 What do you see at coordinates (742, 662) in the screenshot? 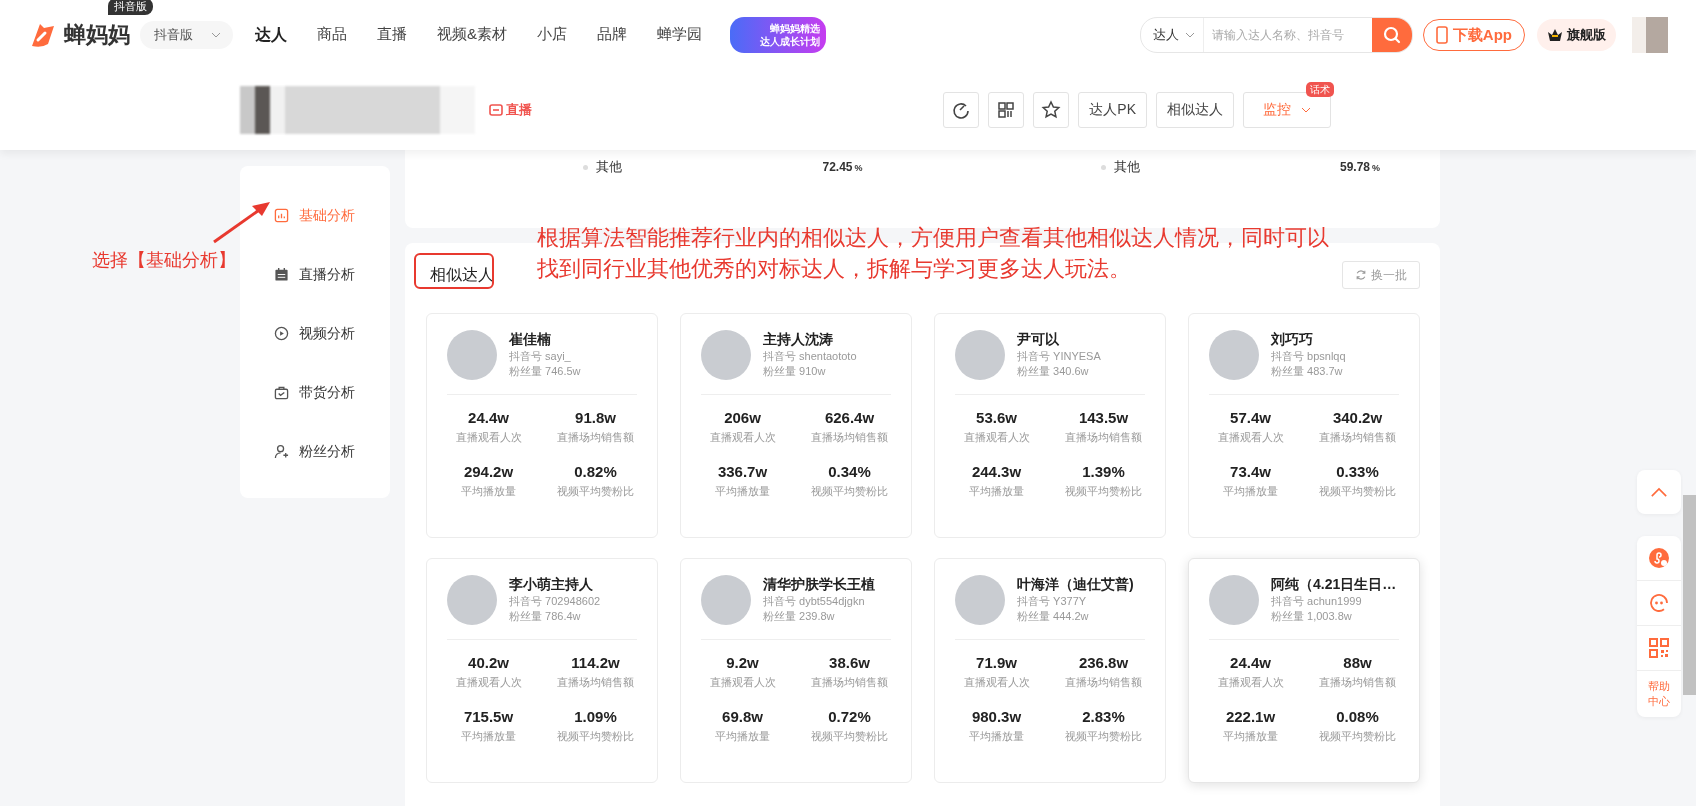
I see `stat-value: 9.2w` at bounding box center [742, 662].